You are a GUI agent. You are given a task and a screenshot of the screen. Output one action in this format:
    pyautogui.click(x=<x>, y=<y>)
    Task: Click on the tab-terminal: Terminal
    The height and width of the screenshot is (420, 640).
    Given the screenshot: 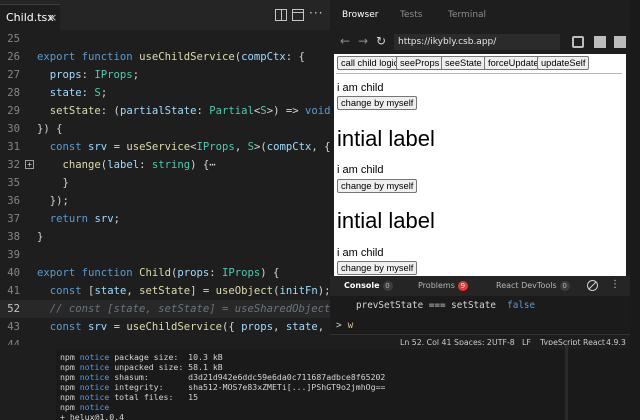 What is the action you would take?
    pyautogui.click(x=467, y=15)
    